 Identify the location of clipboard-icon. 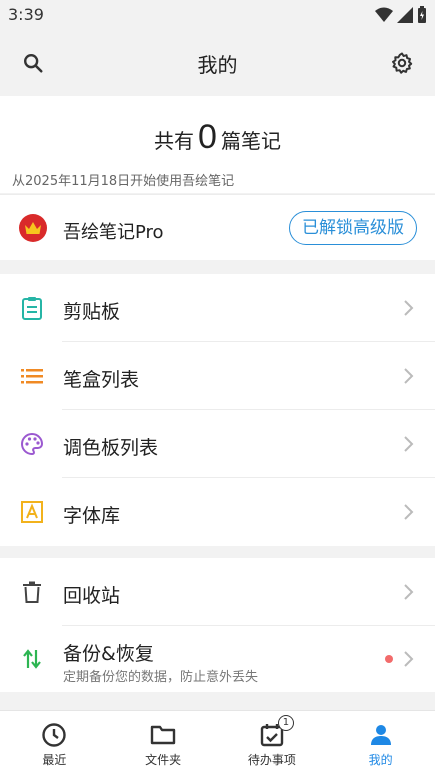
(32, 308).